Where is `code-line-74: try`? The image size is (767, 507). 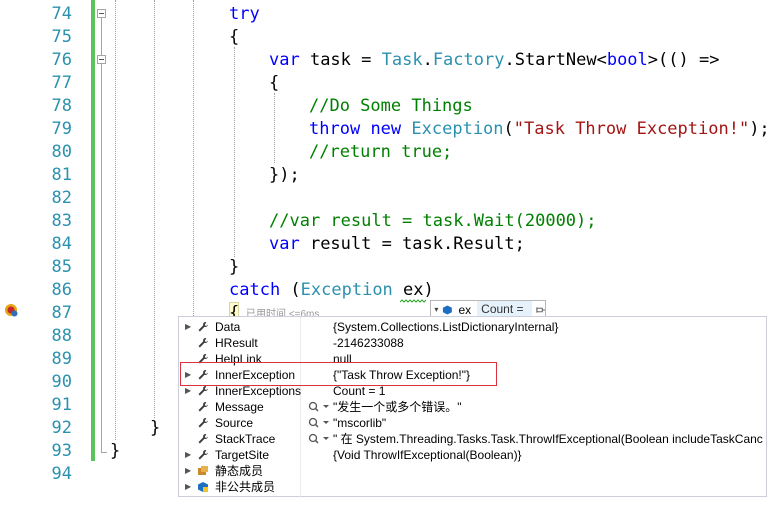 code-line-74: try is located at coordinates (244, 14).